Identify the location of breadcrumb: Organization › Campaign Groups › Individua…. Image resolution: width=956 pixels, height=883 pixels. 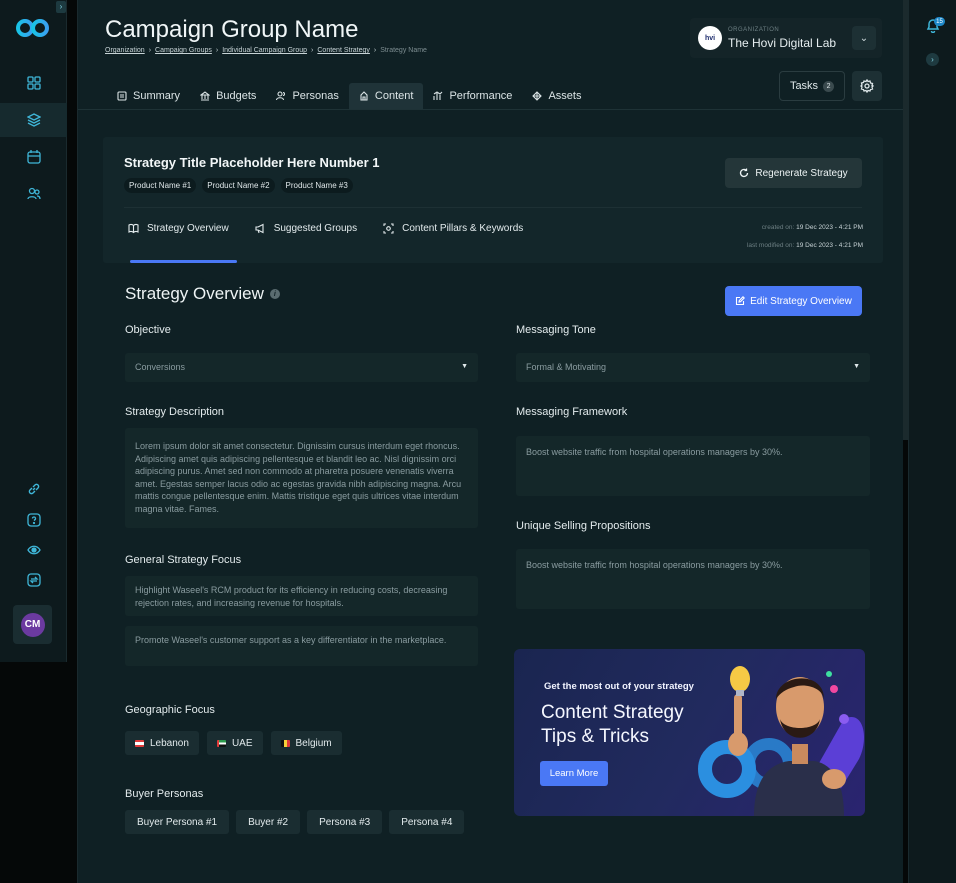
(266, 50).